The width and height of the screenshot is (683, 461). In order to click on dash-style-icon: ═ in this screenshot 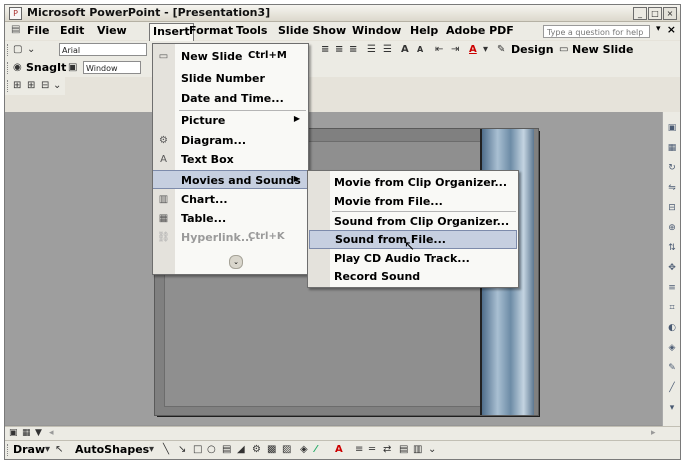, I will do `click(372, 450)`.